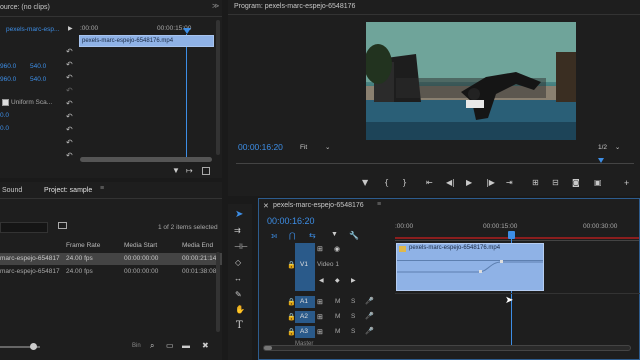 The image size is (640, 360). Describe the element at coordinates (354, 235) in the screenshot. I see `wrench-icon: 🔧` at that location.